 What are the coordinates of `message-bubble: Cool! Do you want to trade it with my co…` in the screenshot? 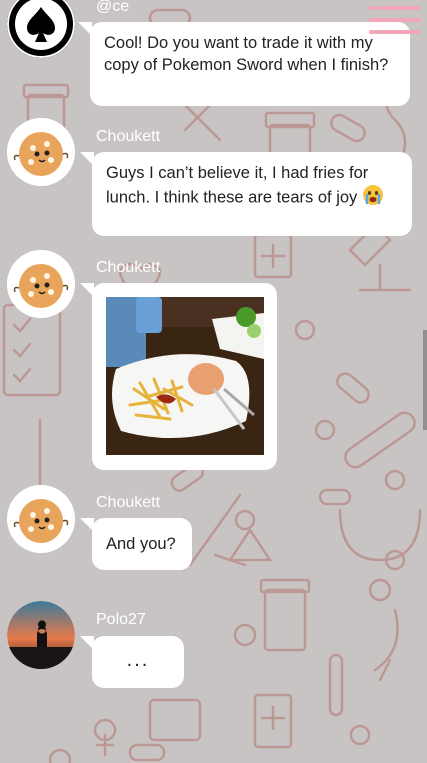 It's located at (244, 64).